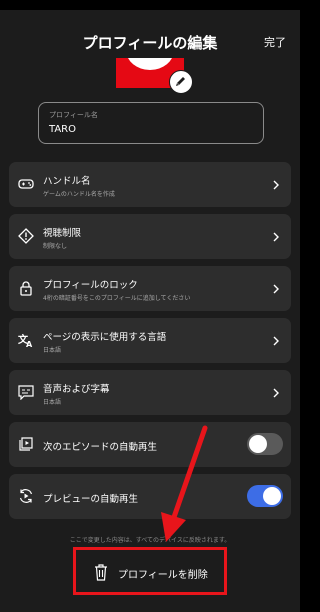 This screenshot has height=612, width=320. I want to click on autoplay-previews-toggle, so click(265, 496).